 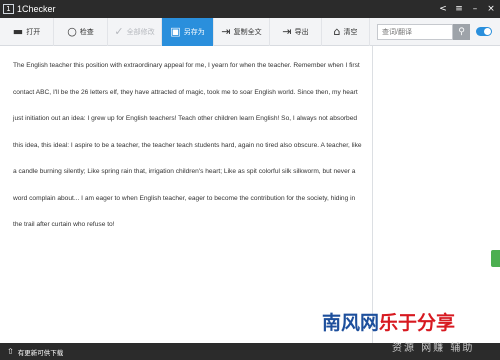 What do you see at coordinates (119, 31) in the screenshot?
I see `check-all-icon: ✓` at bounding box center [119, 31].